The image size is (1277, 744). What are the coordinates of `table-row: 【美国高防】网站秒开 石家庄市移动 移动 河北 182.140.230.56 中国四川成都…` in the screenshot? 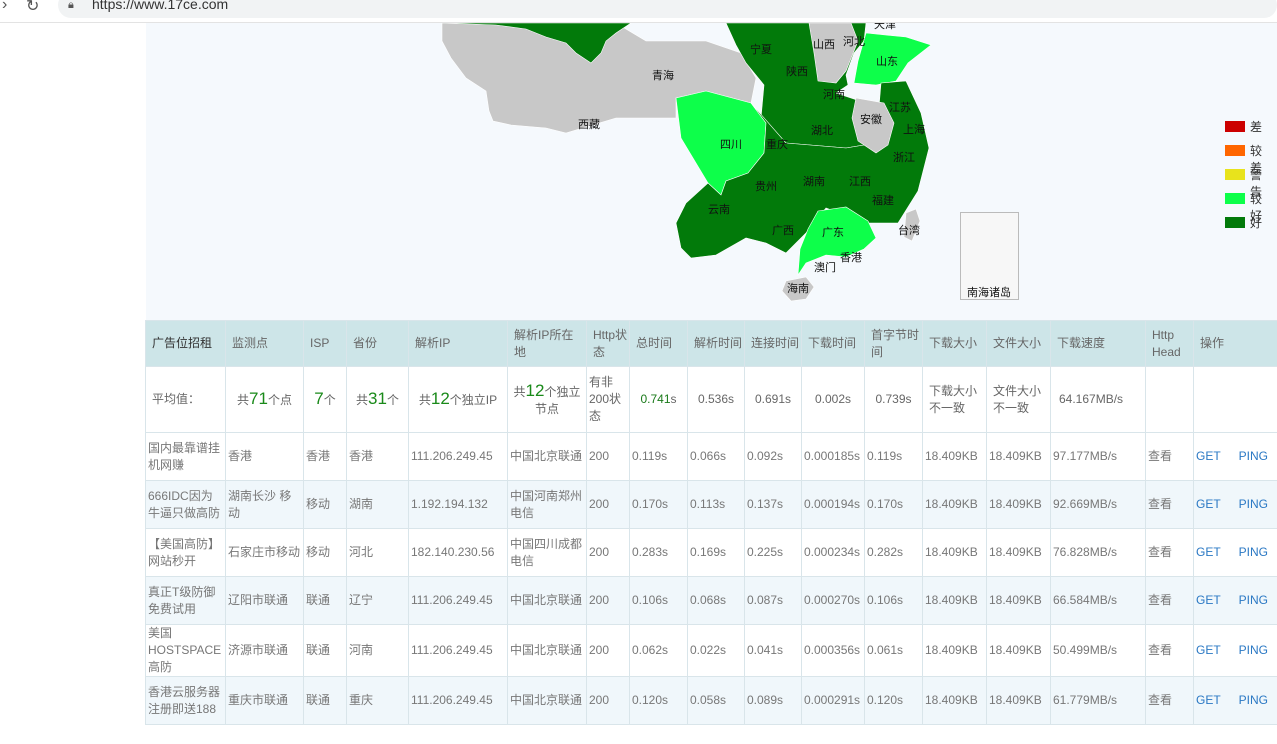 It's located at (711, 552).